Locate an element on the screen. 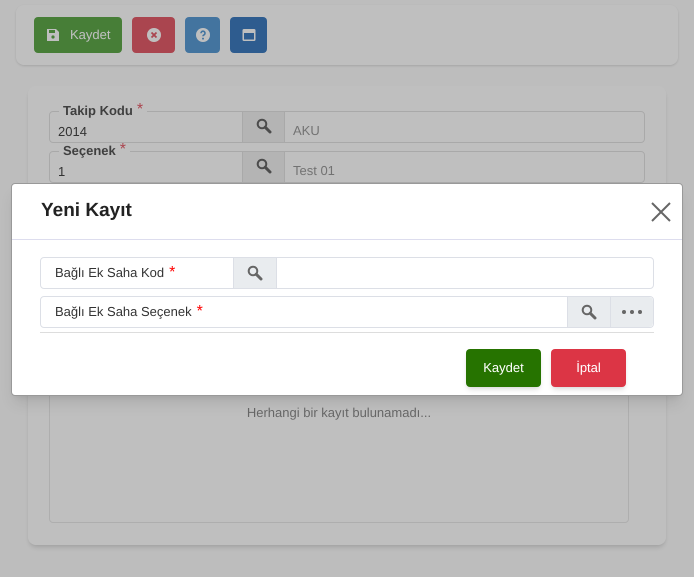 The height and width of the screenshot is (577, 694). more-button is located at coordinates (632, 312).